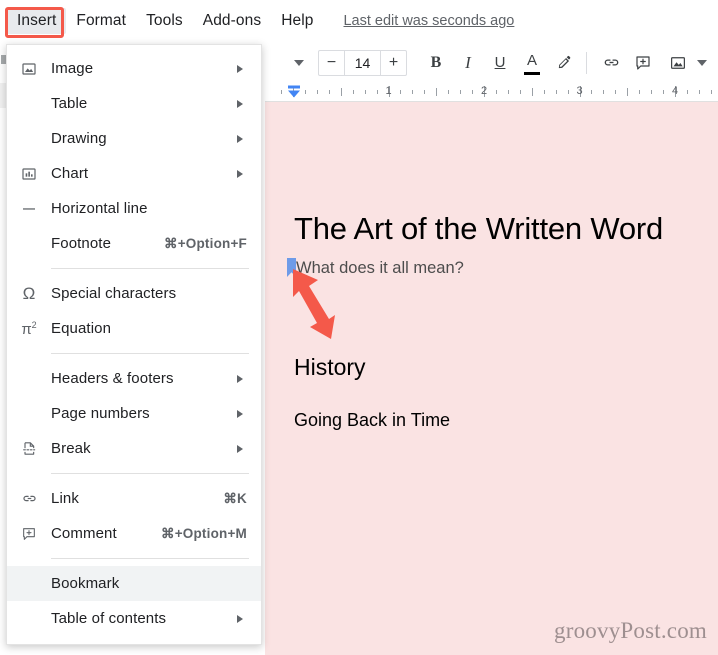 The width and height of the screenshot is (718, 655). I want to click on menu-option-label: Image, so click(72, 68).